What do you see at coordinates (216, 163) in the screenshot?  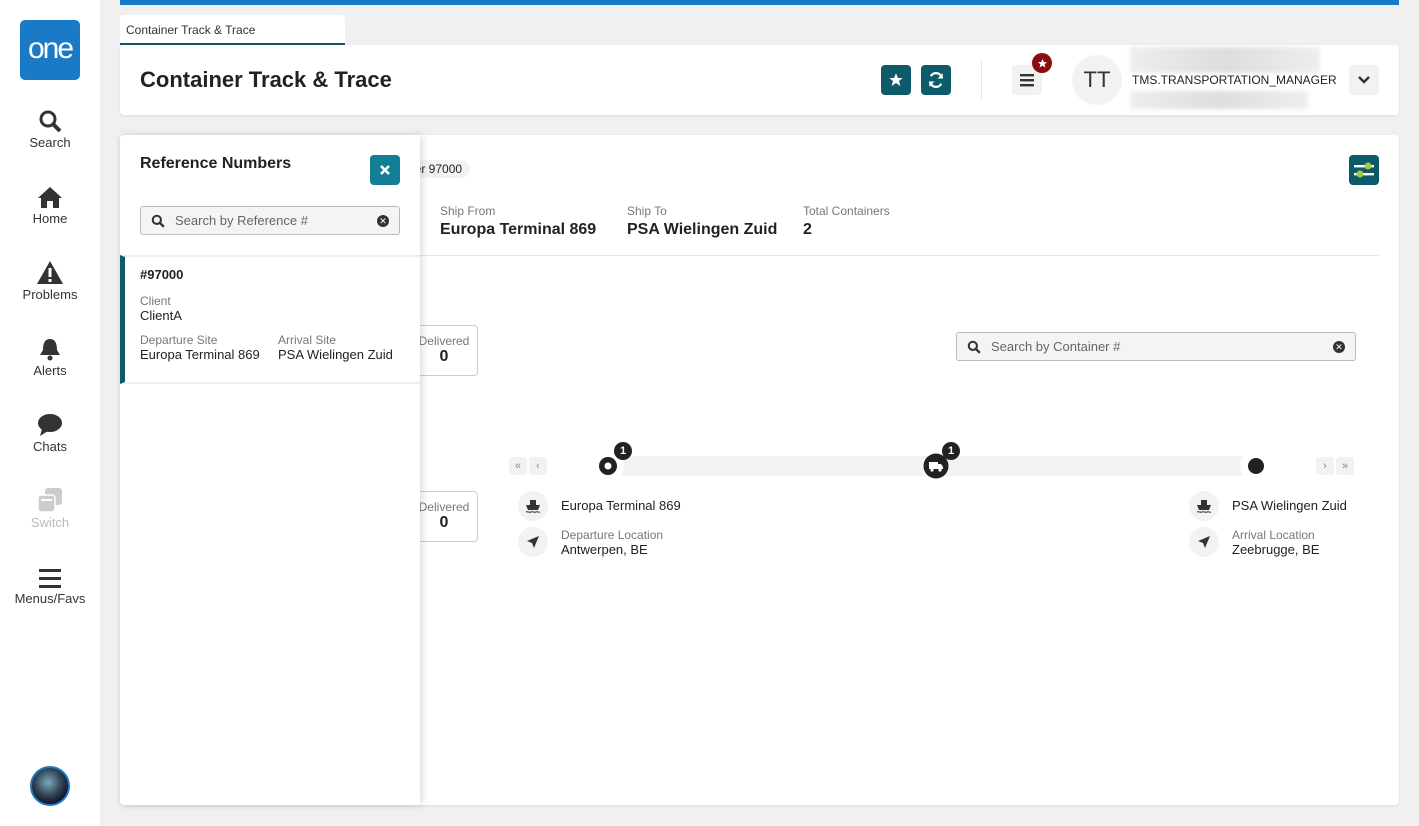 I see `panel-title: Reference Numbers` at bounding box center [216, 163].